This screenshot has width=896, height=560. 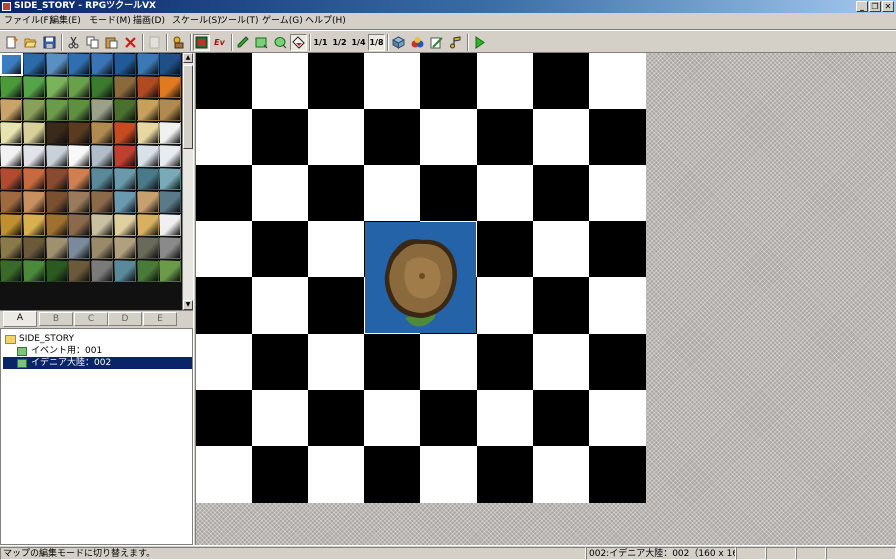 I want to click on menu-game: ゲーム(G), so click(x=282, y=21).